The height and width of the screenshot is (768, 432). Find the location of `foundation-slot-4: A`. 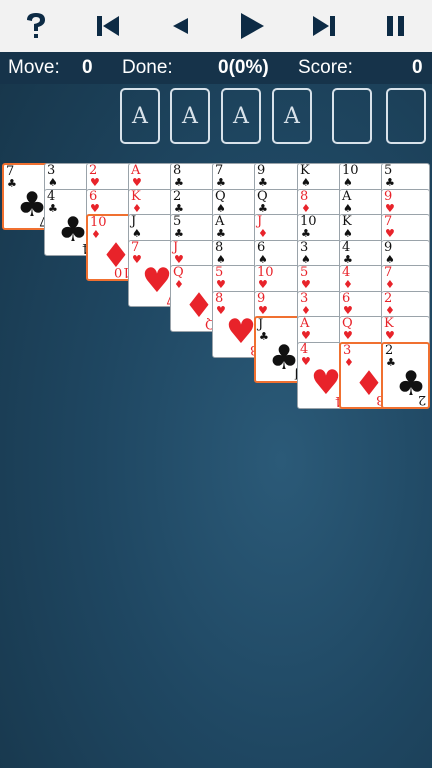

foundation-slot-4: A is located at coordinates (292, 116).